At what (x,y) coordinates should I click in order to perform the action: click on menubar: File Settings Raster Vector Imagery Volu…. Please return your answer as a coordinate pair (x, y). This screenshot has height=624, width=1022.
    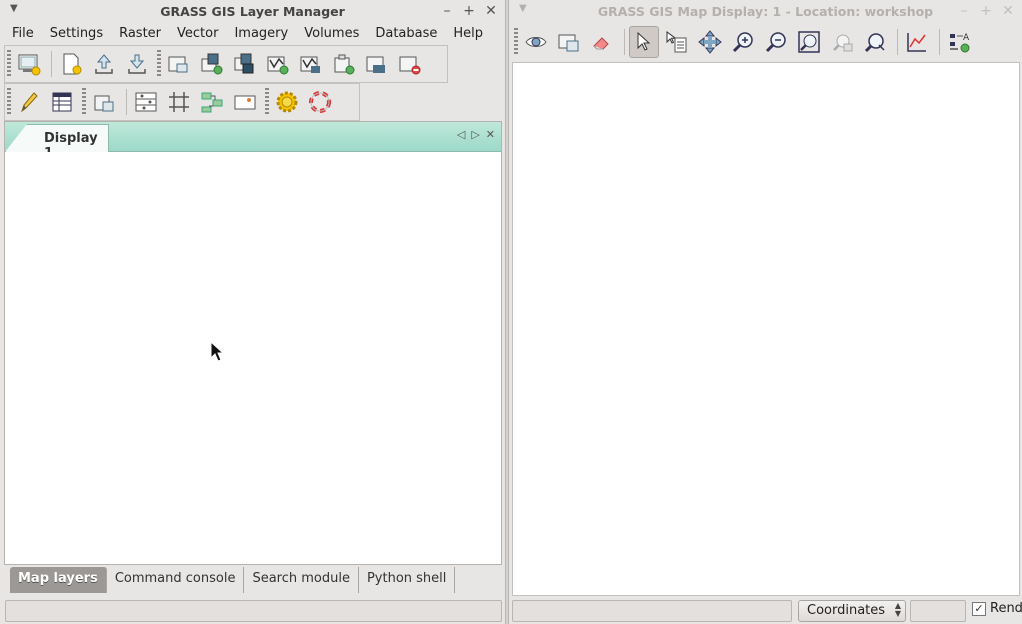
    Looking at the image, I should click on (252, 34).